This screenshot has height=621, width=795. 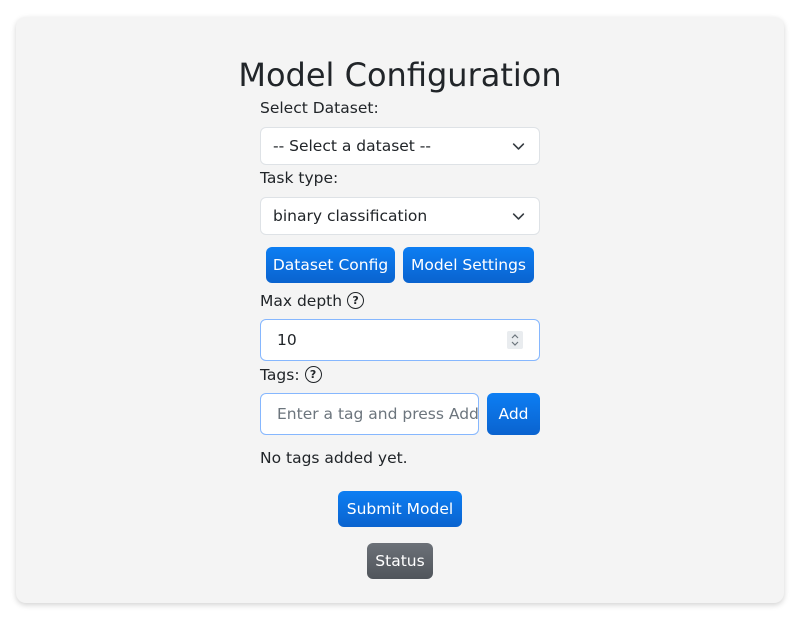 I want to click on status-button: Status, so click(x=400, y=561).